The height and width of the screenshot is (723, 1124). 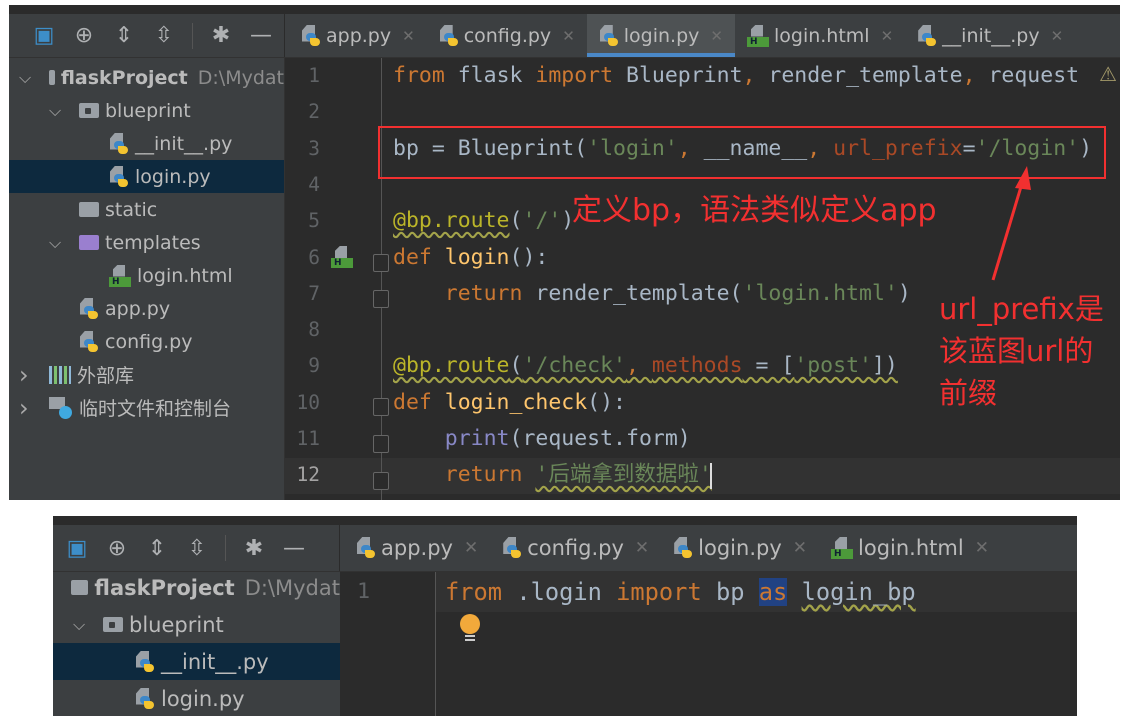 What do you see at coordinates (477, 257) in the screenshot?
I see `code-token-fn: login` at bounding box center [477, 257].